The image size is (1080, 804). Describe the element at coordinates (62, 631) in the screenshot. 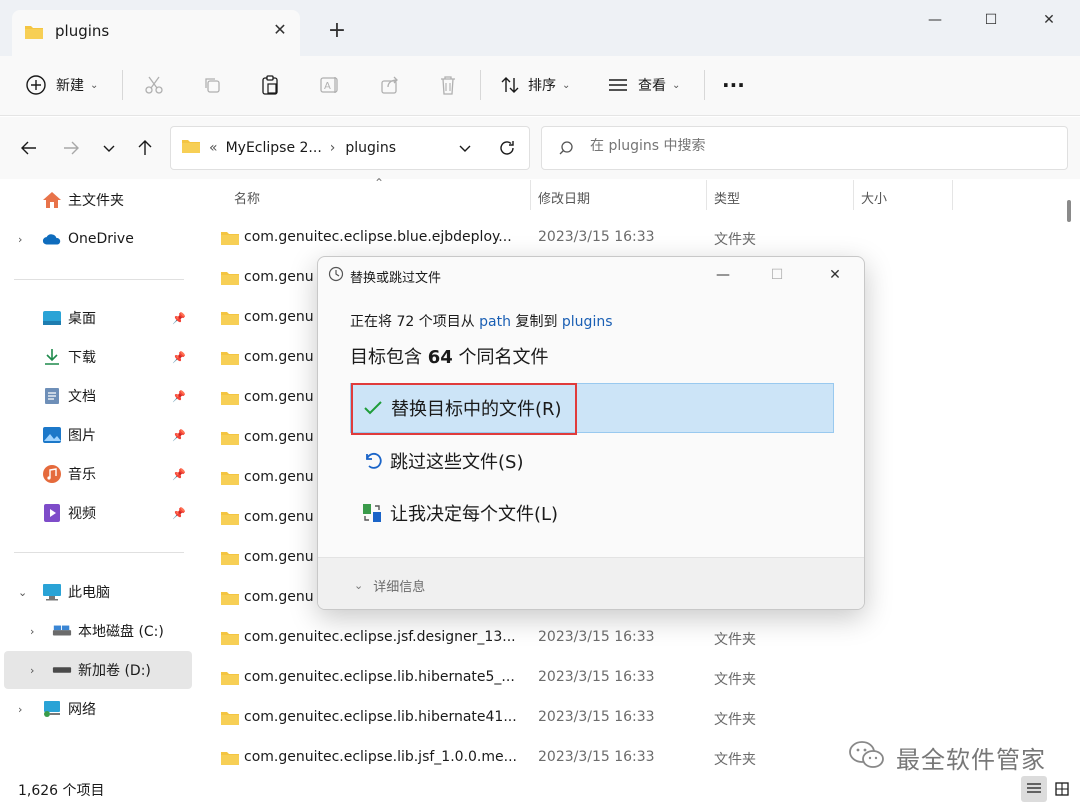

I see `drive-icon` at that location.